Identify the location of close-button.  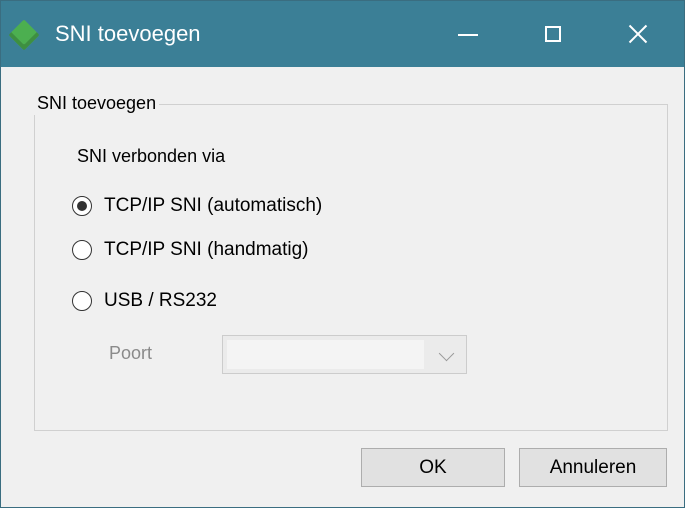
(638, 34).